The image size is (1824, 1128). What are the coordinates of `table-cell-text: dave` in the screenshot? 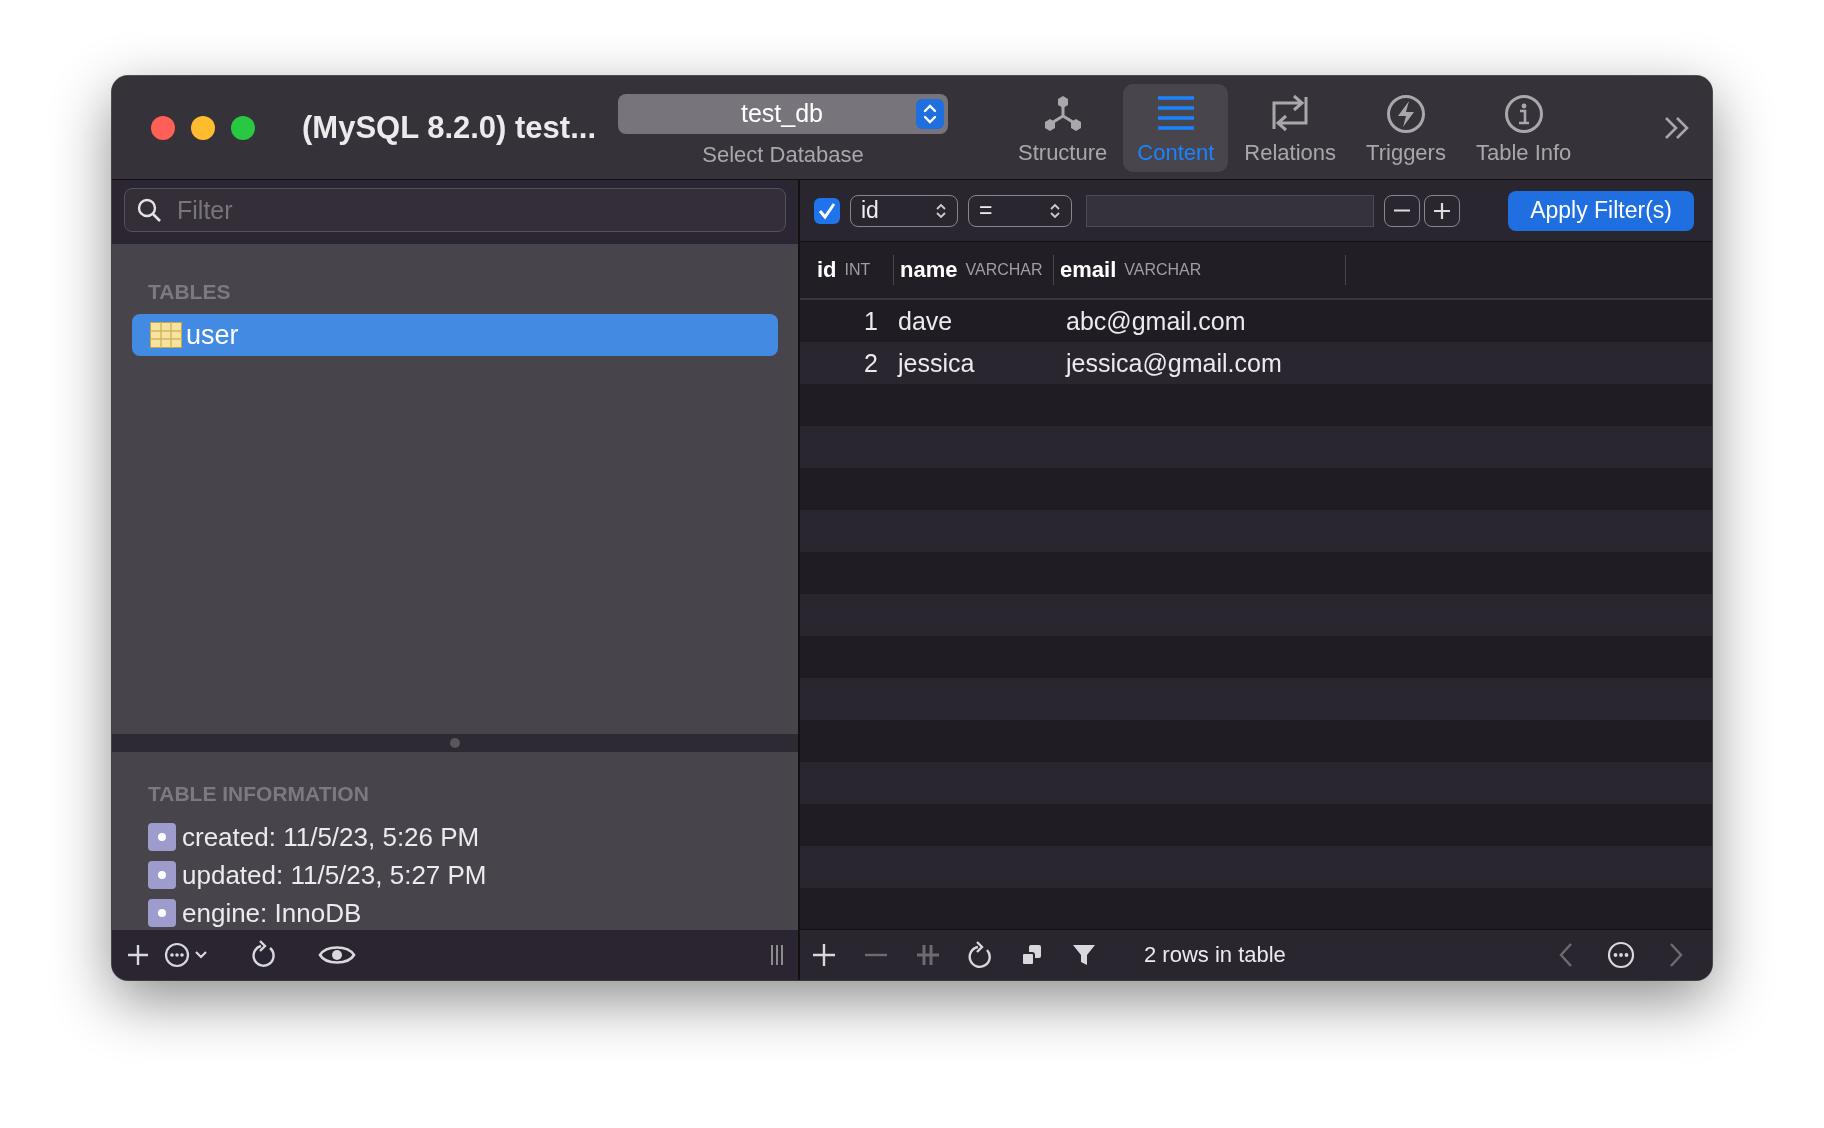 It's located at (925, 321).